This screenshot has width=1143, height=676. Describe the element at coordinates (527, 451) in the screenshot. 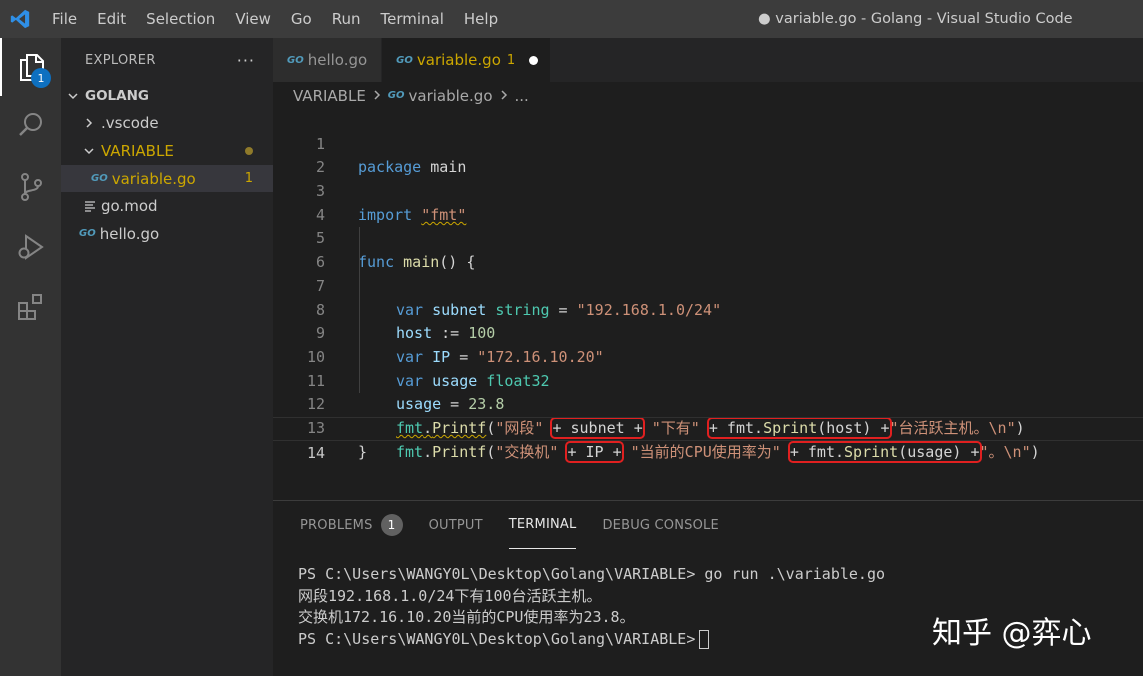

I see `string-literal: "交换机"` at that location.